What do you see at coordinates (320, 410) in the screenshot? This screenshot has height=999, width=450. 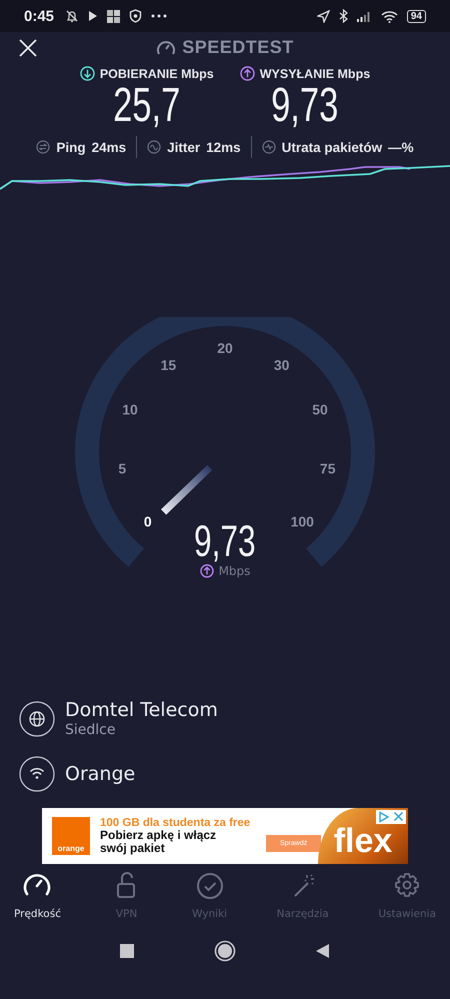 I see `gauge-tick-label: 50` at bounding box center [320, 410].